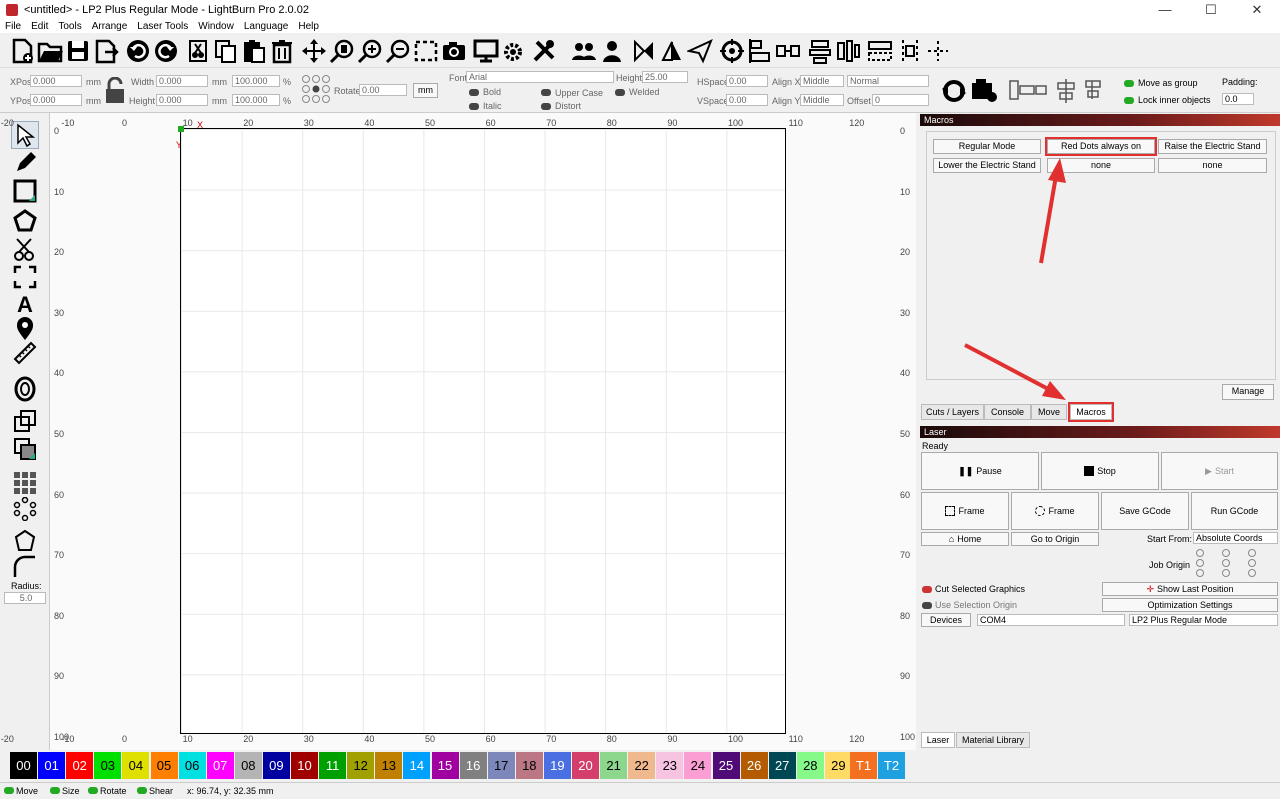 The height and width of the screenshot is (799, 1280). Describe the element at coordinates (108, 765) in the screenshot. I see `layer-swatch-03: 03` at that location.